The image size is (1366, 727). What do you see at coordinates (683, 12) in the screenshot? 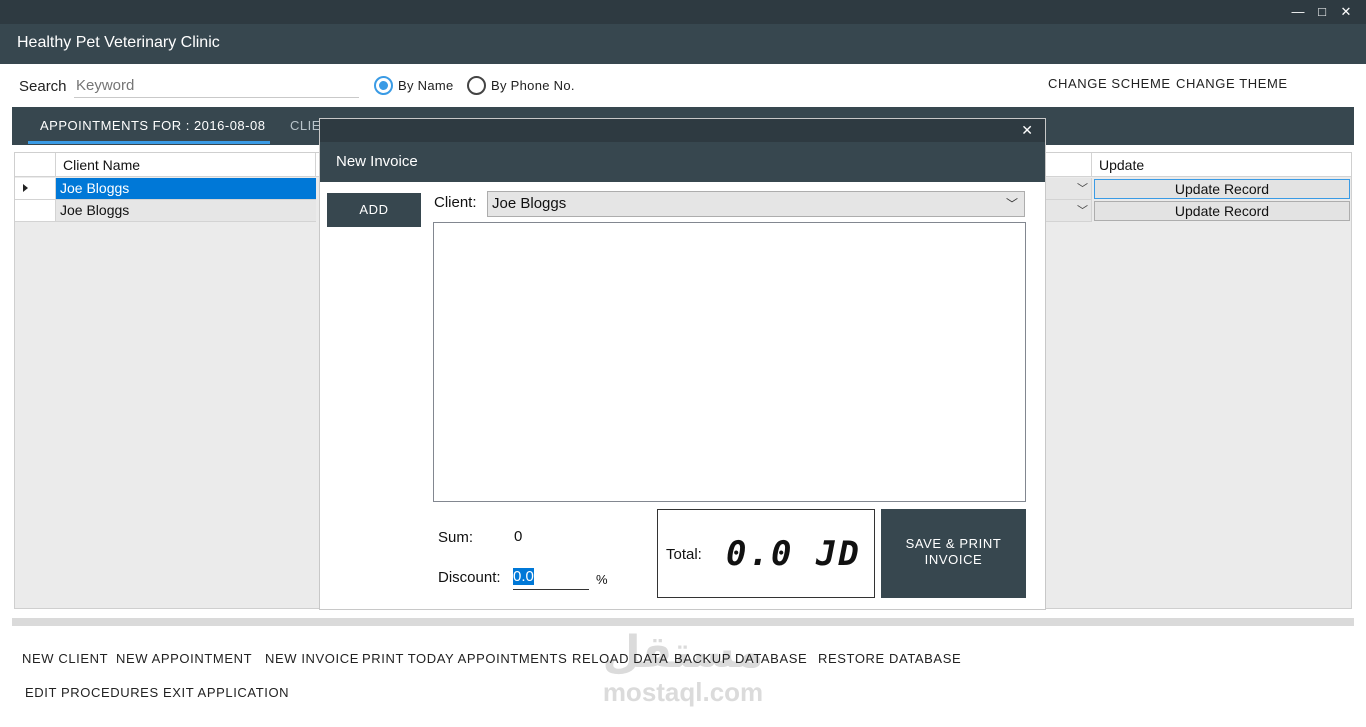
I see `window-titlebar: — □ ✕` at bounding box center [683, 12].